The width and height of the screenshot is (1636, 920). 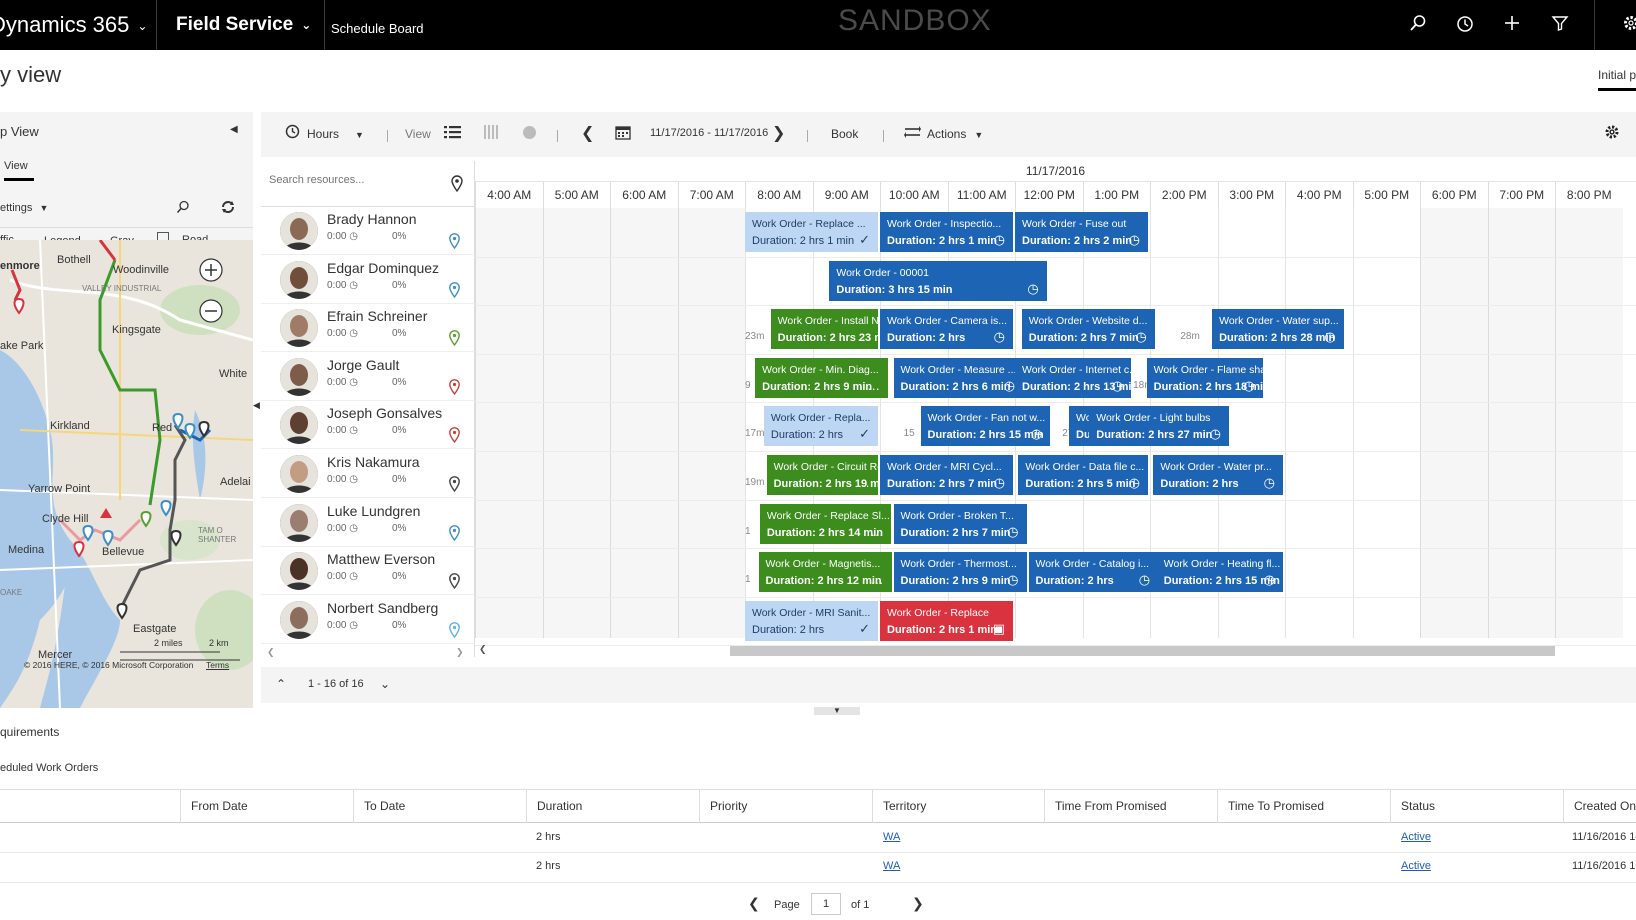 What do you see at coordinates (73, 25) in the screenshot?
I see `app-switcher: Dynamics 365 ⌄` at bounding box center [73, 25].